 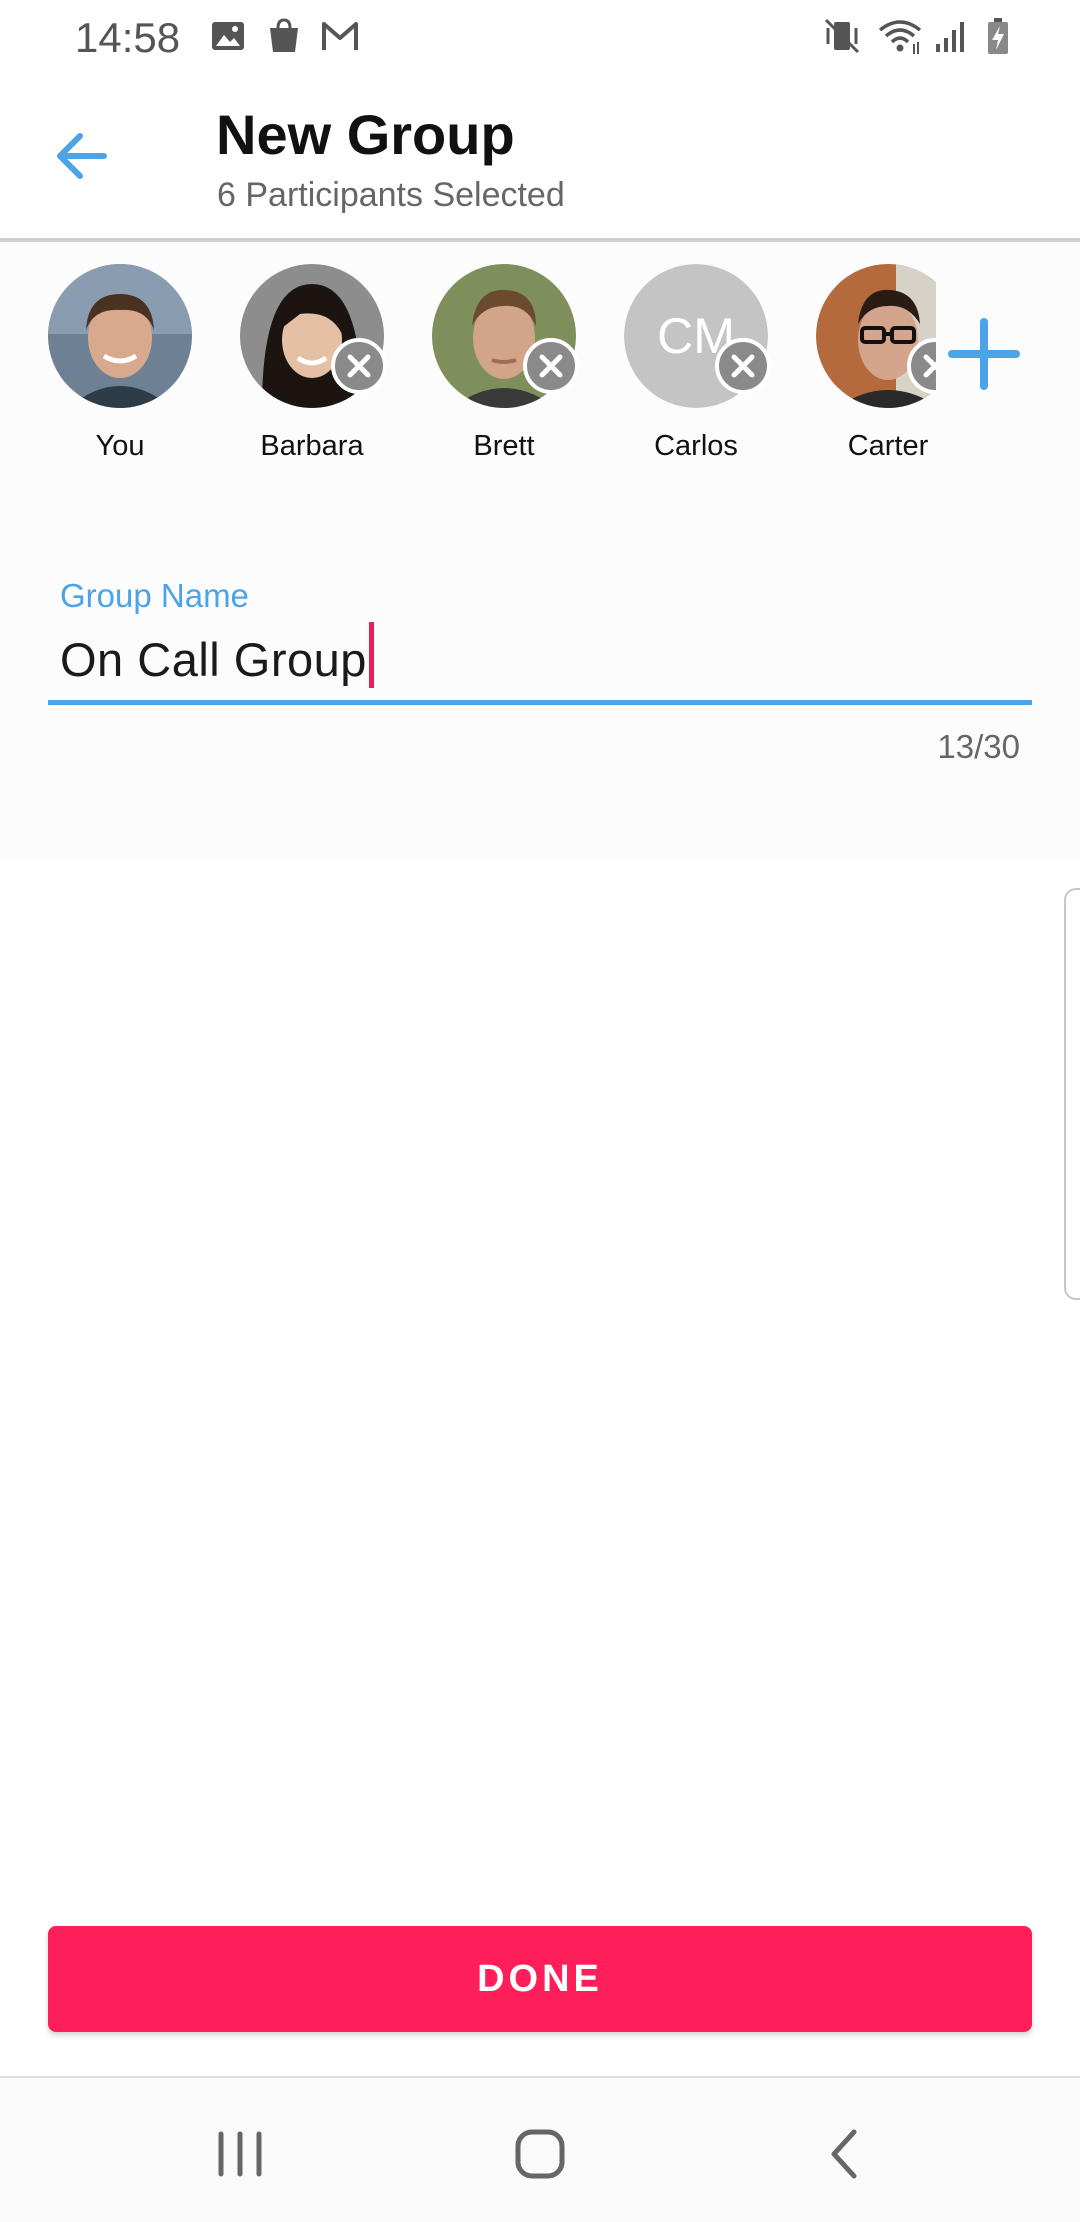 What do you see at coordinates (540, 702) in the screenshot?
I see `group-name-underline` at bounding box center [540, 702].